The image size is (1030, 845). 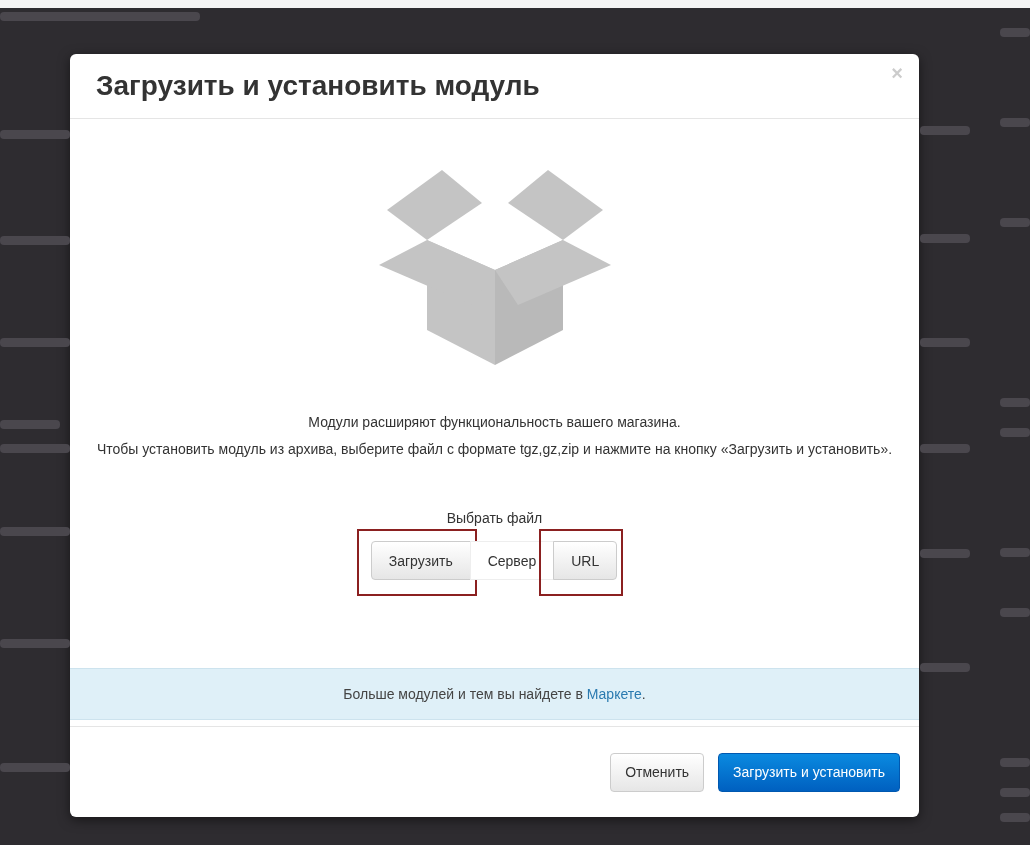 I want to click on source-button: Сервер, so click(x=512, y=560).